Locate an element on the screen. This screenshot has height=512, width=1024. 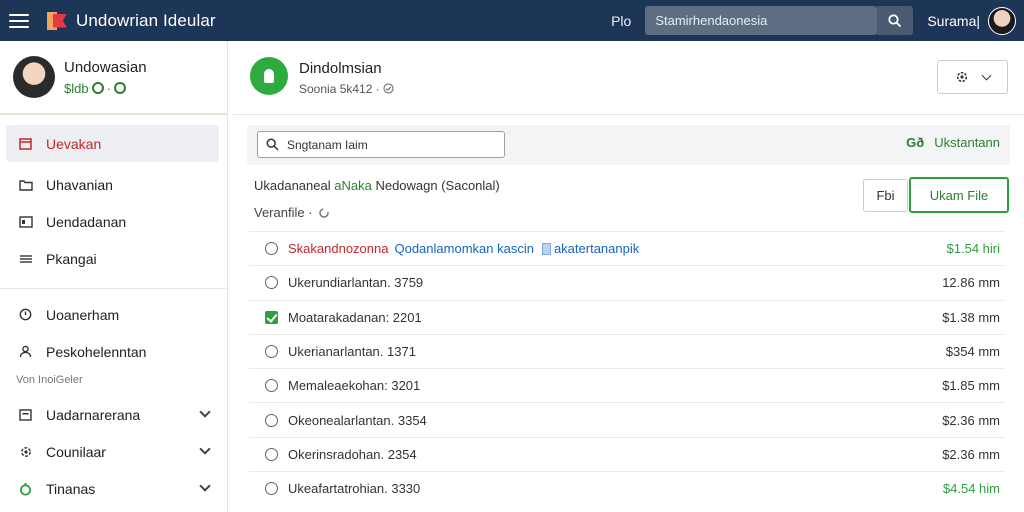
sidebar-group-0: Uadarnarerana is located at coordinates (113, 414).